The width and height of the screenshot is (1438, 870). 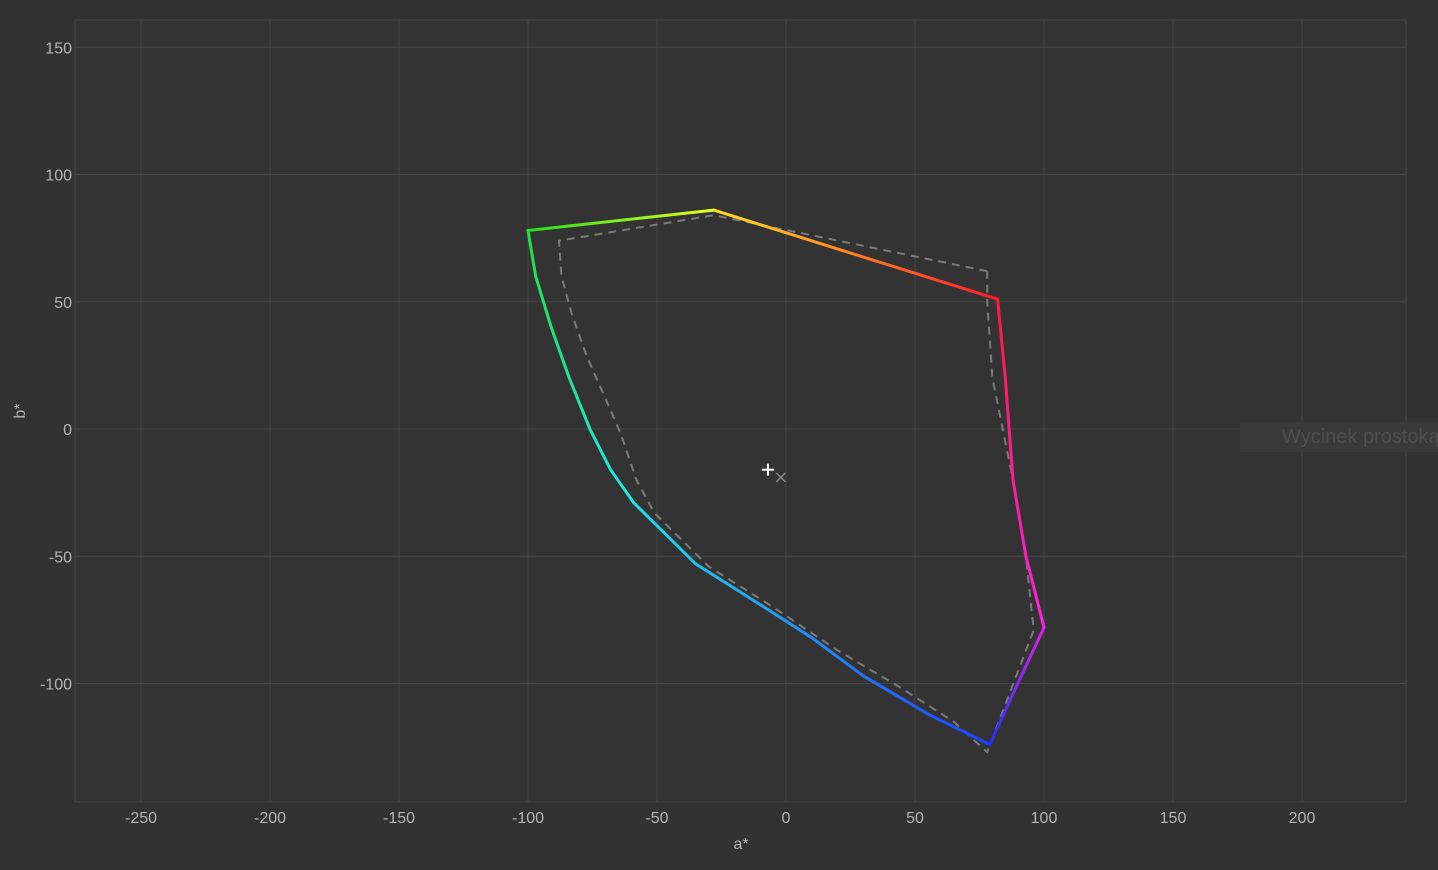 I want to click on y-tick-label: 0, so click(x=67, y=430).